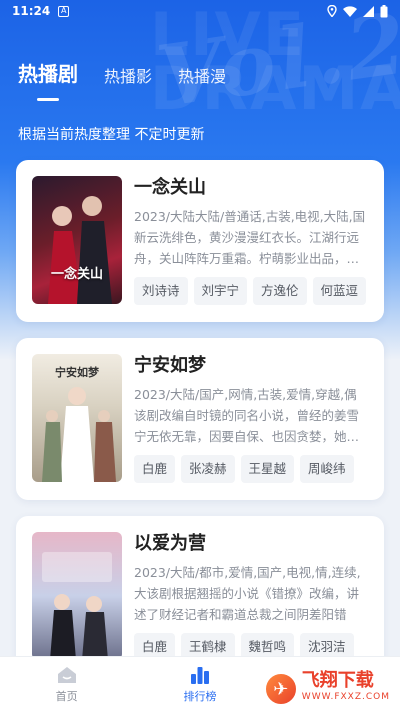  Describe the element at coordinates (161, 291) in the screenshot. I see `actor-tag: 刘诗诗` at that location.